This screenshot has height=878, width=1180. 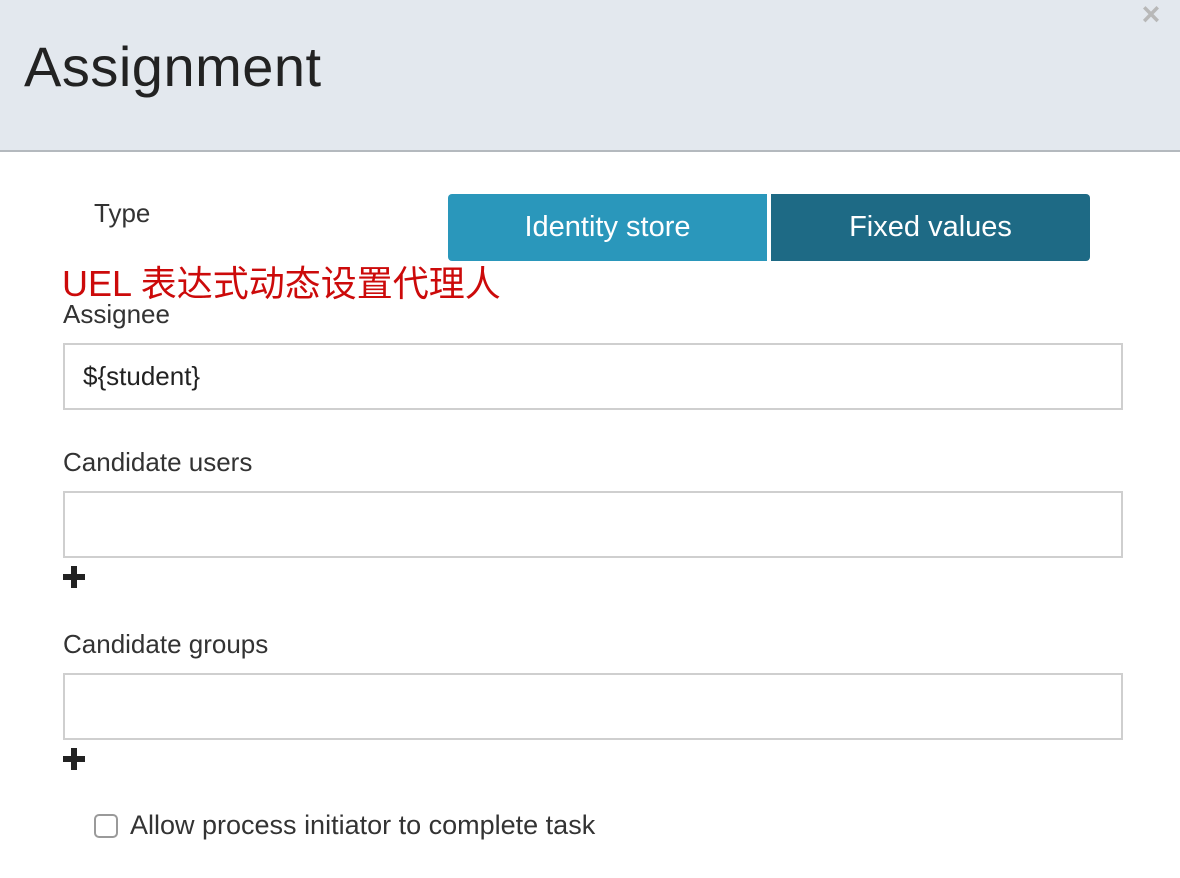 I want to click on type-toggle: Identity store Fixed values, so click(x=769, y=227).